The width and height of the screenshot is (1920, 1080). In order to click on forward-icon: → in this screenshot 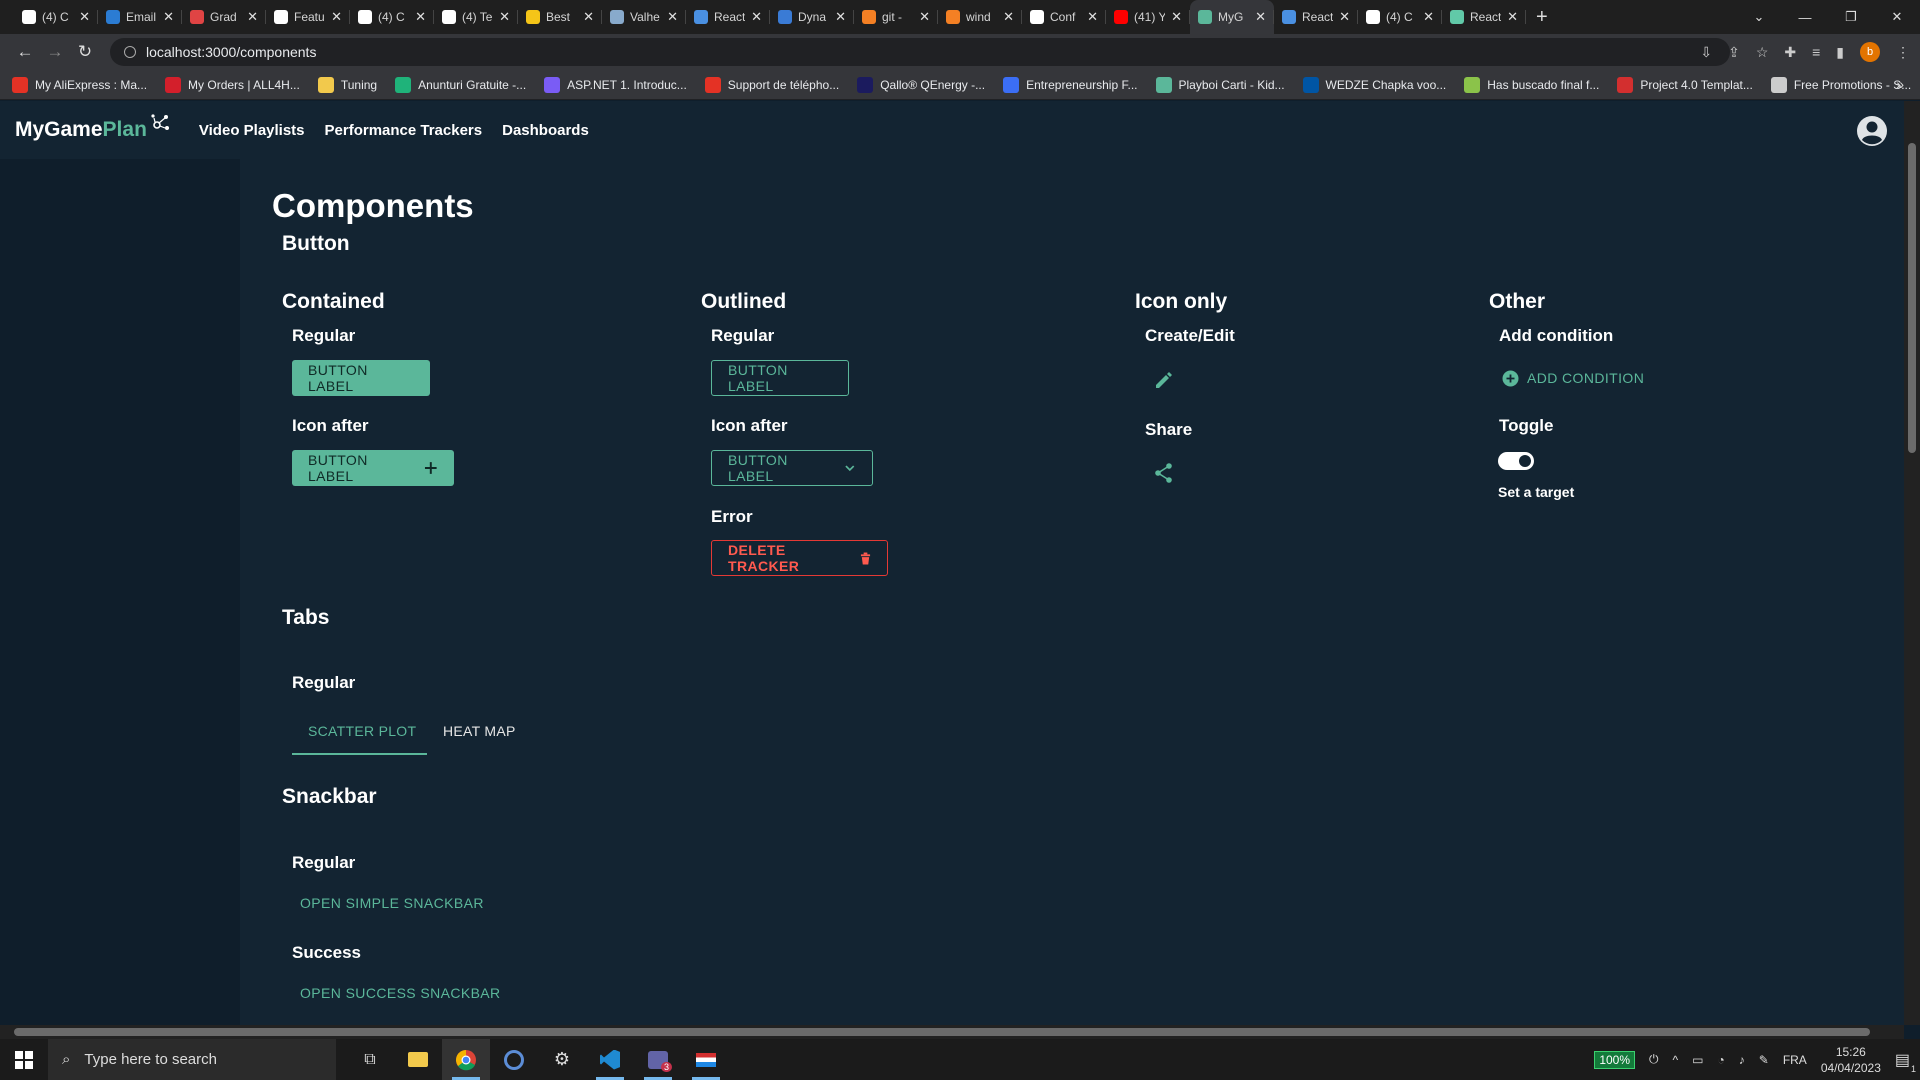, I will do `click(55, 52)`.